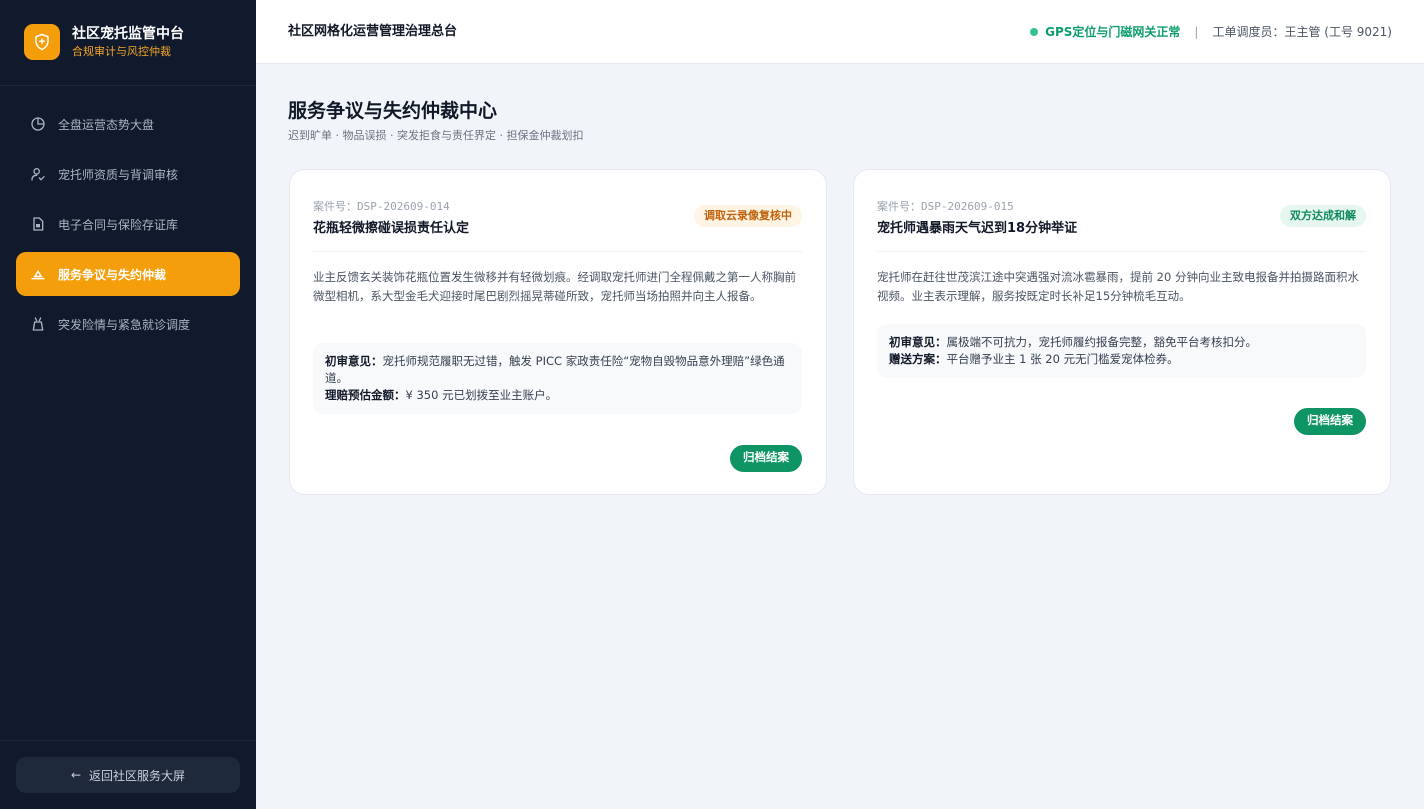 The height and width of the screenshot is (809, 1424). Describe the element at coordinates (436, 135) in the screenshot. I see `page-subtitle: 迟到旷单 · 物品误损 · 突发拒食与责任界定 · 担保金仲裁划扣` at that location.